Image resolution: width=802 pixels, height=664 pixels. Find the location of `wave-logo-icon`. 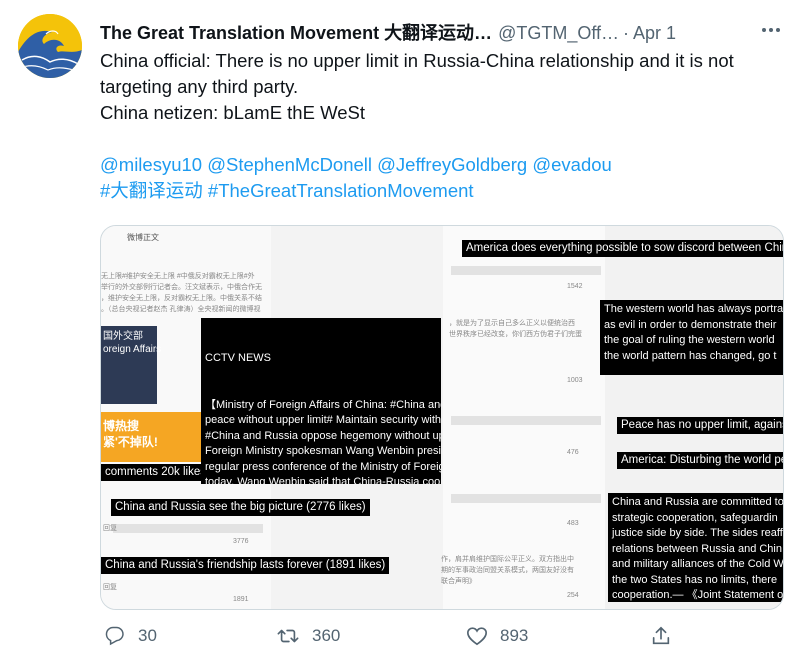

wave-logo-icon is located at coordinates (50, 46).